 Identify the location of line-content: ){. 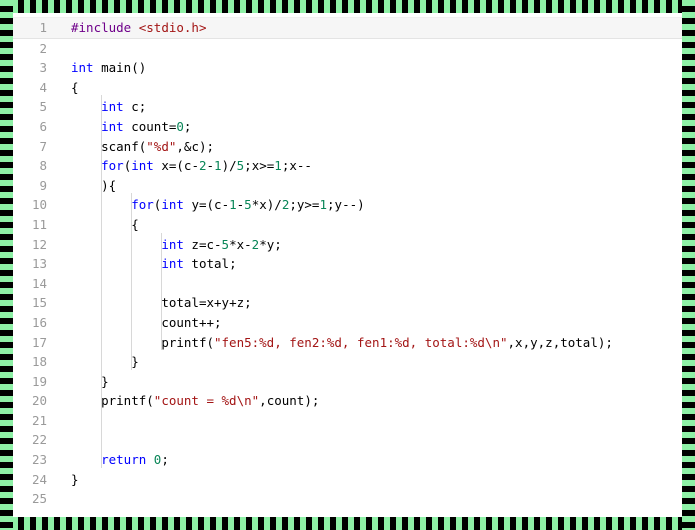
(368, 186).